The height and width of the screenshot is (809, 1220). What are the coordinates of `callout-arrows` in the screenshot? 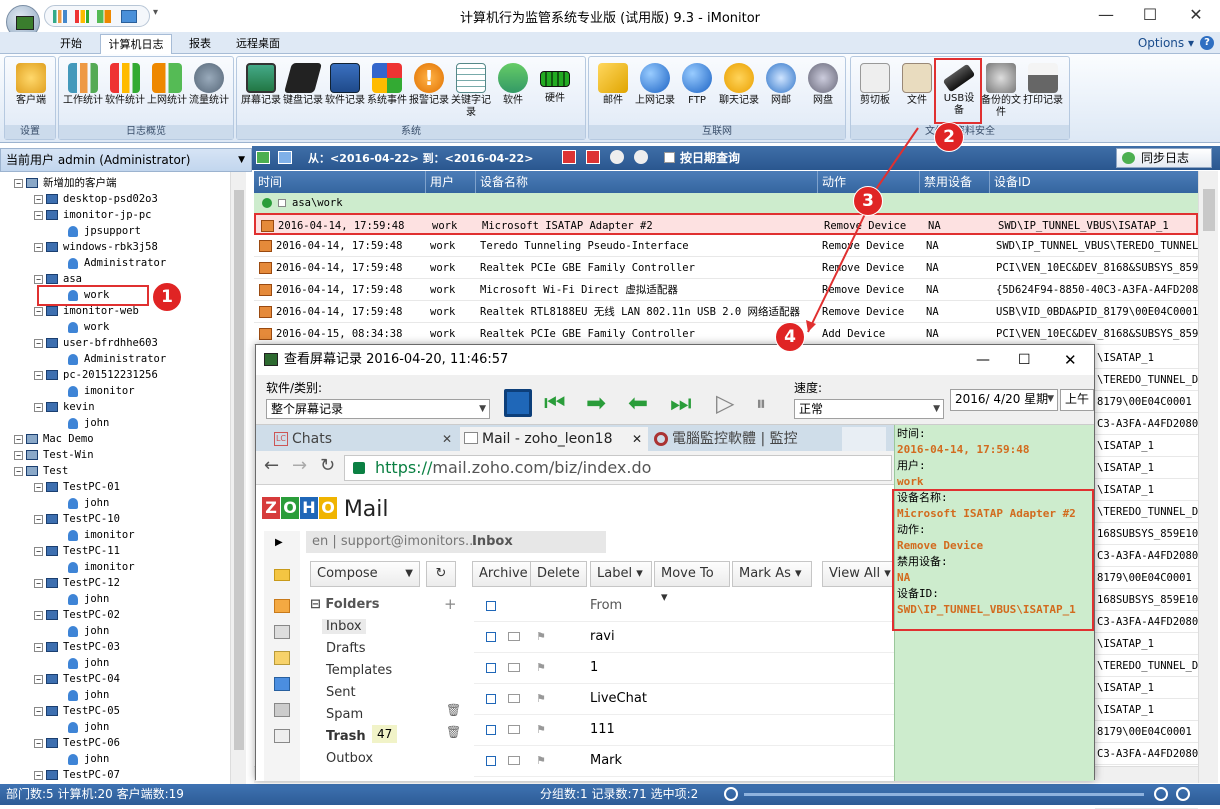 It's located at (862, 230).